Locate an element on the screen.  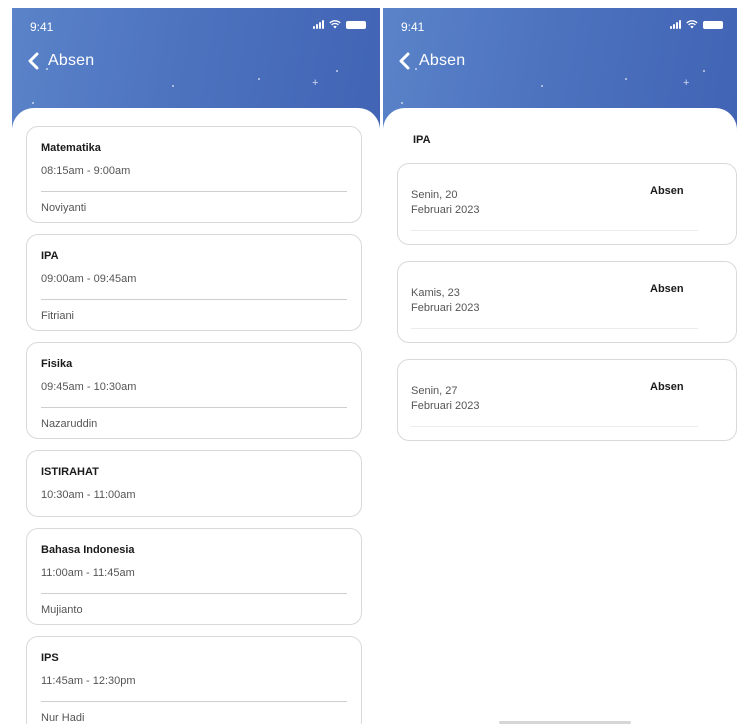
attendance-date: Senin, 27 Februari 2023 is located at coordinates (445, 398).